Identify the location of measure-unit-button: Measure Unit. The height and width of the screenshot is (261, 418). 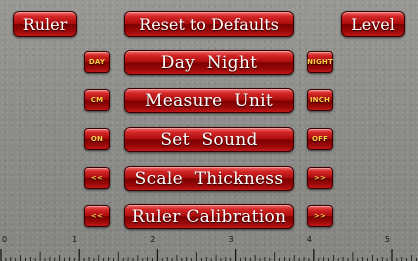
(209, 100).